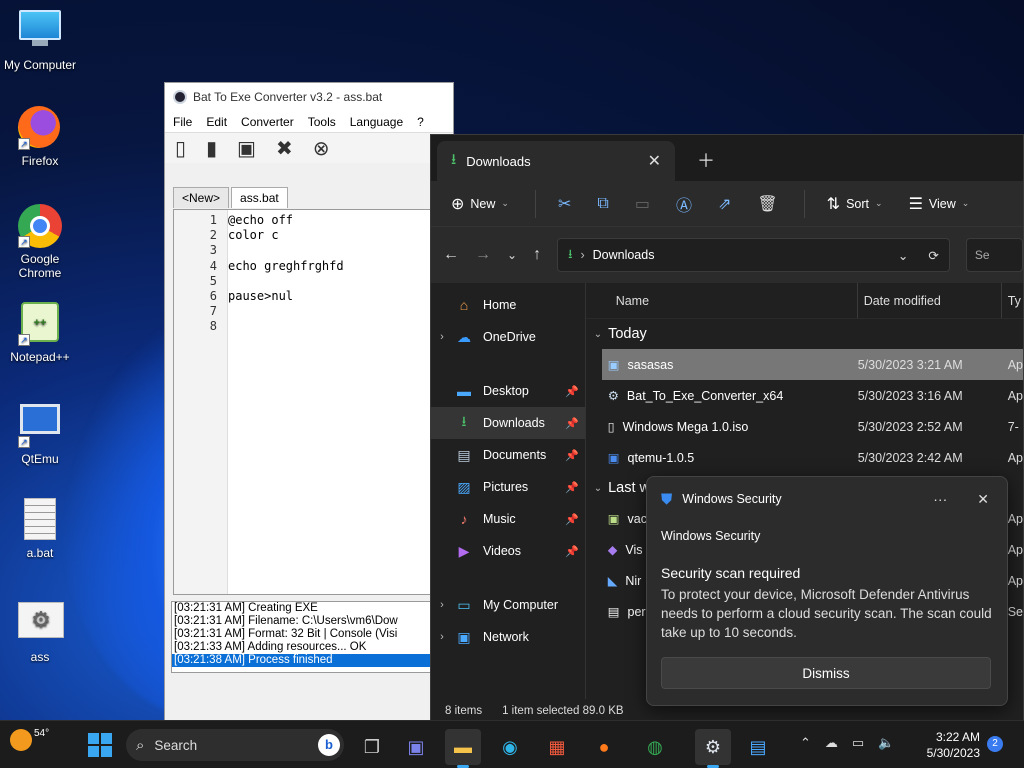  What do you see at coordinates (216, 122) in the screenshot?
I see `bte-menu-edit: Edit` at bounding box center [216, 122].